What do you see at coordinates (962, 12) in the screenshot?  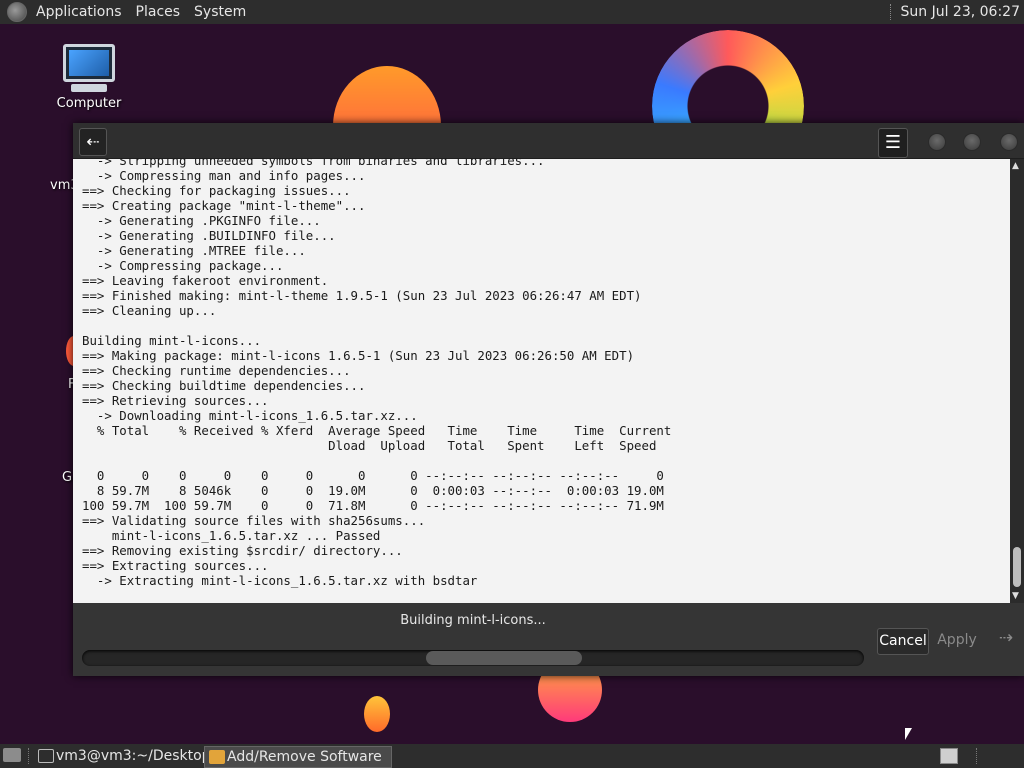 I see `clock: Sun Jul 23, 06:27` at bounding box center [962, 12].